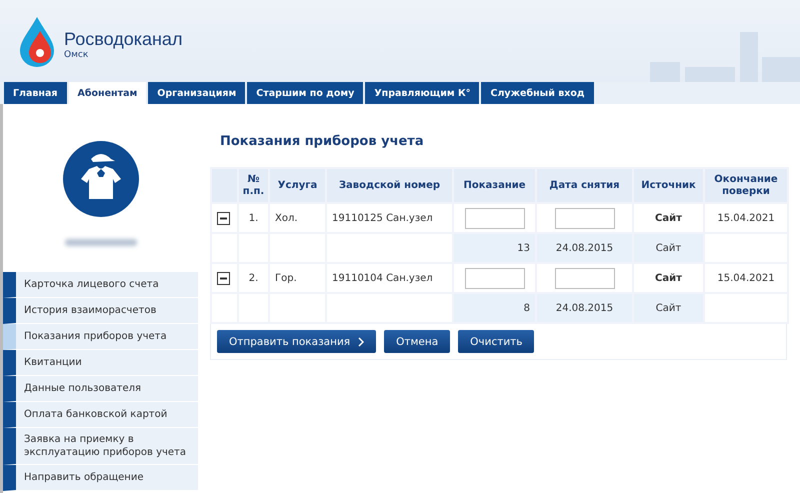 Image resolution: width=800 pixels, height=493 pixels. What do you see at coordinates (100, 415) in the screenshot?
I see `sidebar-menu-item: Оплата банковской картой` at bounding box center [100, 415].